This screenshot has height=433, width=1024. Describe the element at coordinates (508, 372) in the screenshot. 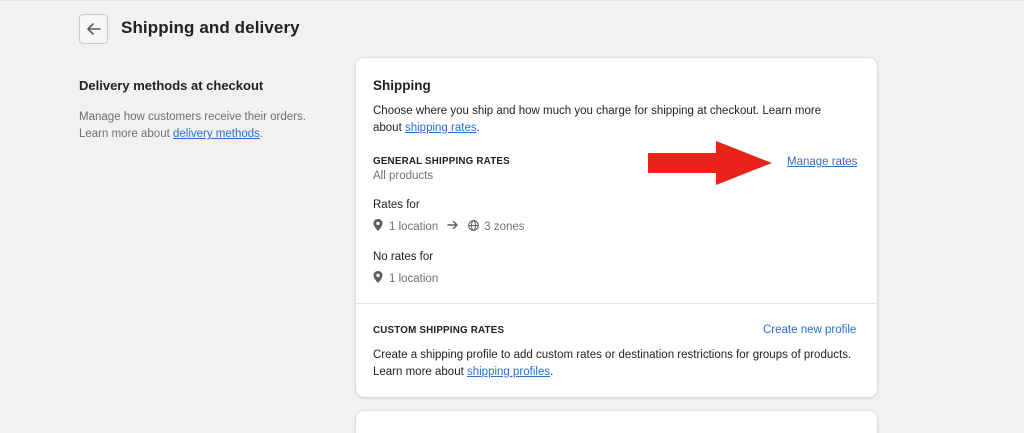

I see `shipping-profiles-link: shipping profiles` at that location.